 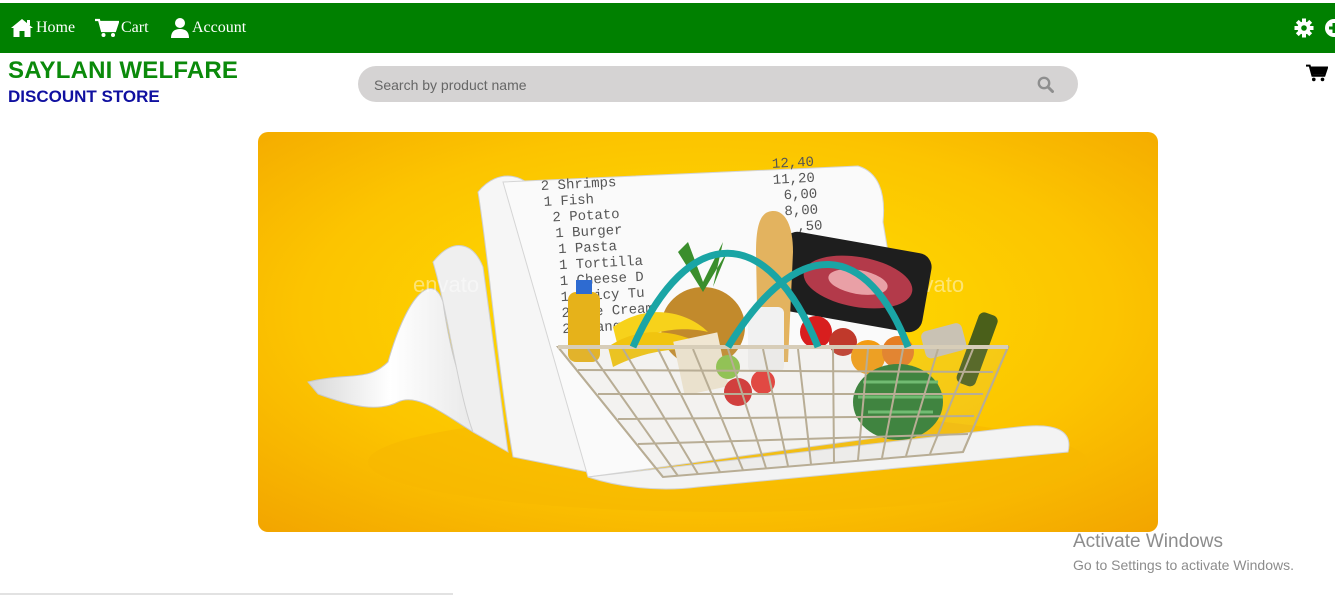 What do you see at coordinates (219, 27) in the screenshot?
I see `nav-account-label: Account` at bounding box center [219, 27].